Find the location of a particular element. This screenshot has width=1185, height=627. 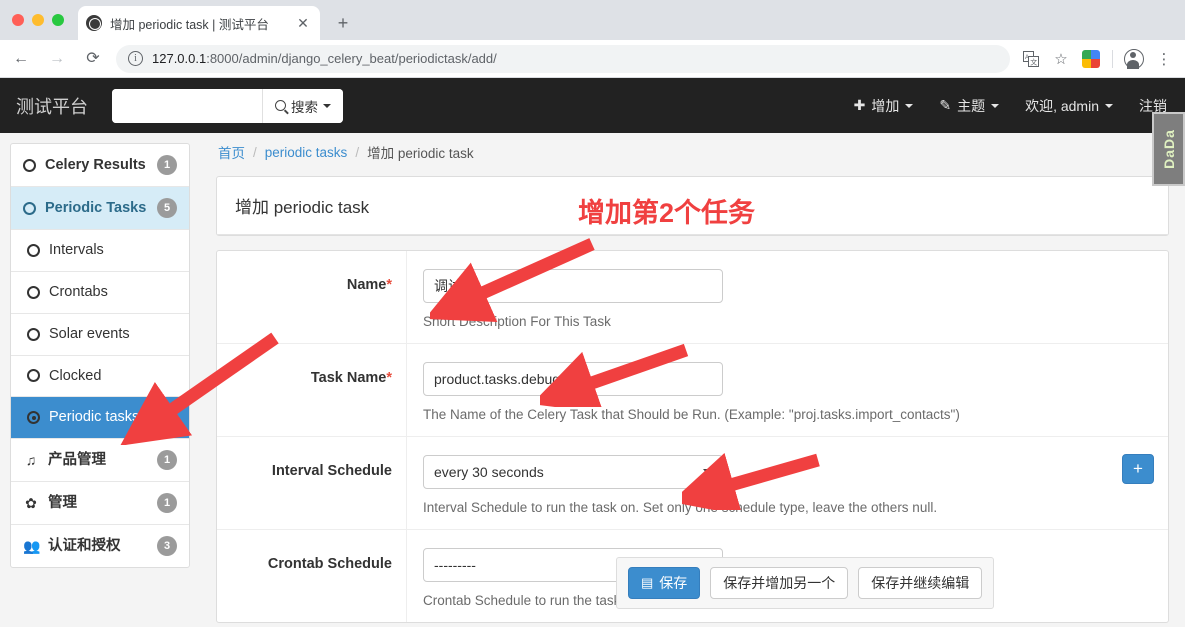

sidebar-item-intervals: Intervals is located at coordinates (100, 251).